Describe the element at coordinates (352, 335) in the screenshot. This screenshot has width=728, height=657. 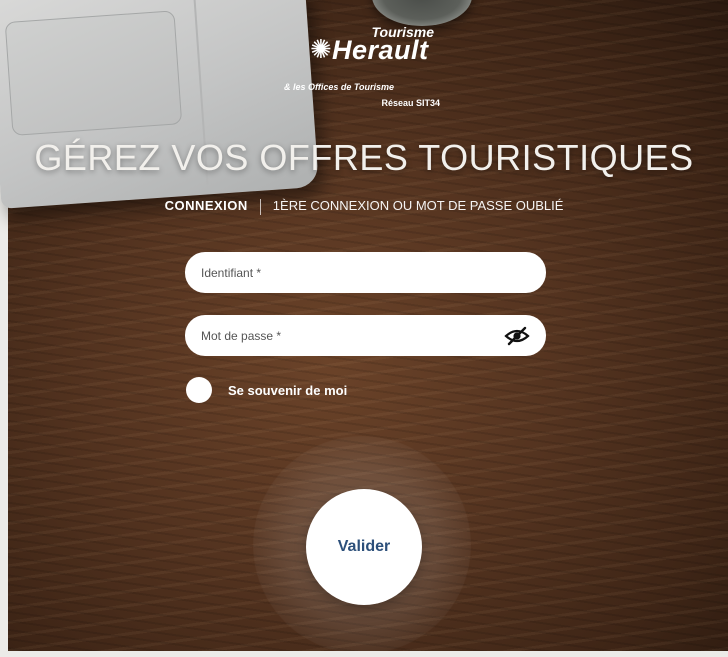
I see `password-input` at that location.